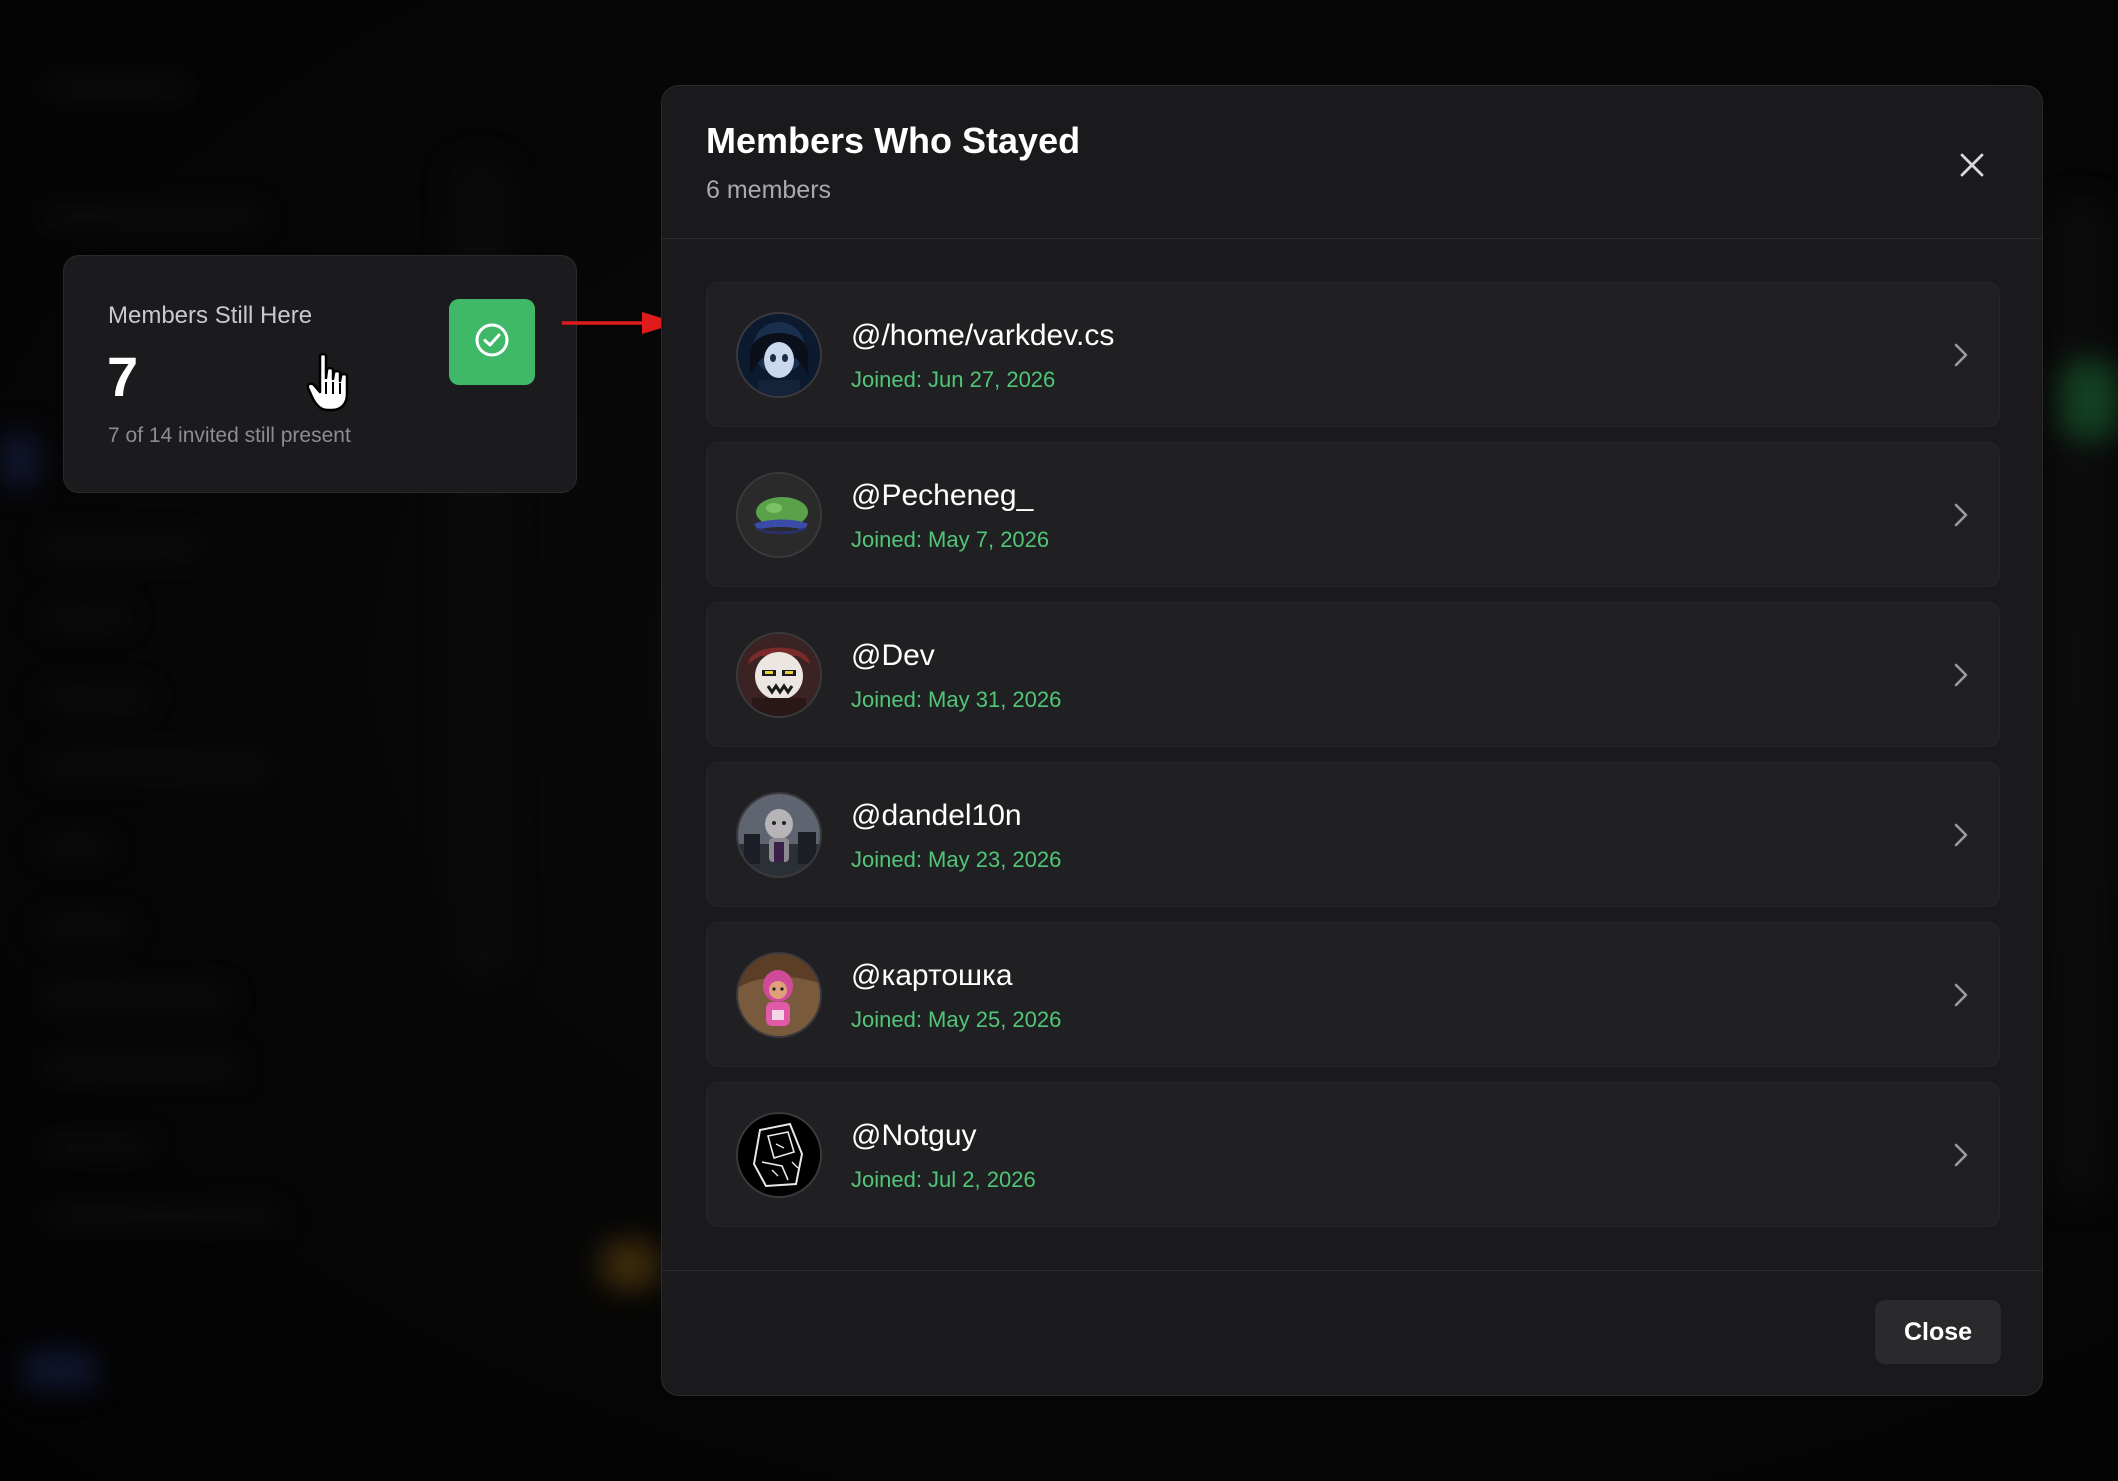 This screenshot has width=2118, height=1481. I want to click on dialog-member-count: 6 members, so click(769, 190).